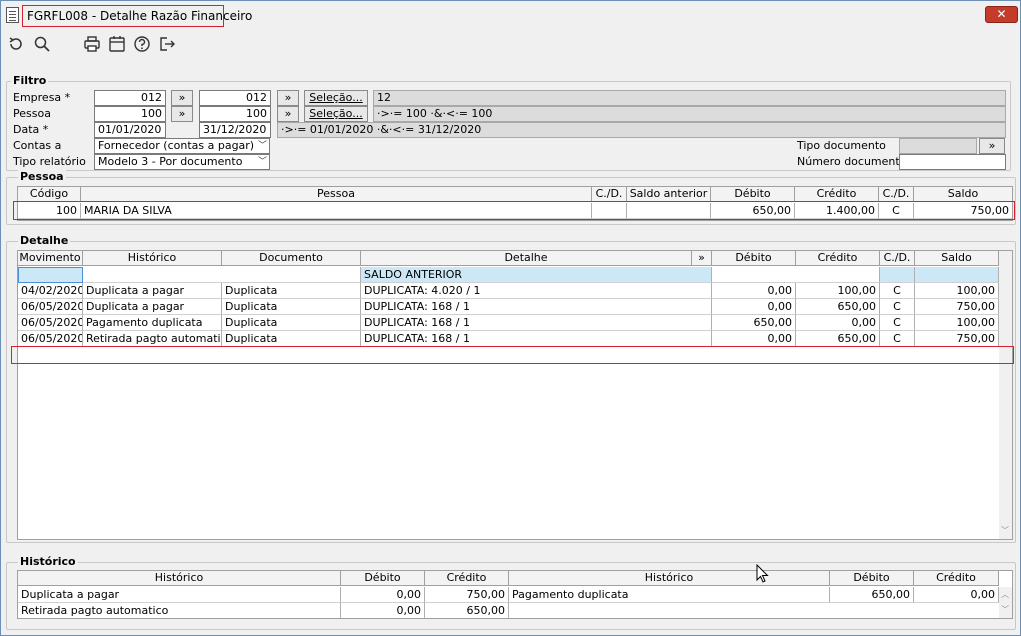 Image resolution: width=1021 pixels, height=636 pixels. Describe the element at coordinates (383, 610) in the screenshot. I see `hist-left-debito: 0,00` at that location.